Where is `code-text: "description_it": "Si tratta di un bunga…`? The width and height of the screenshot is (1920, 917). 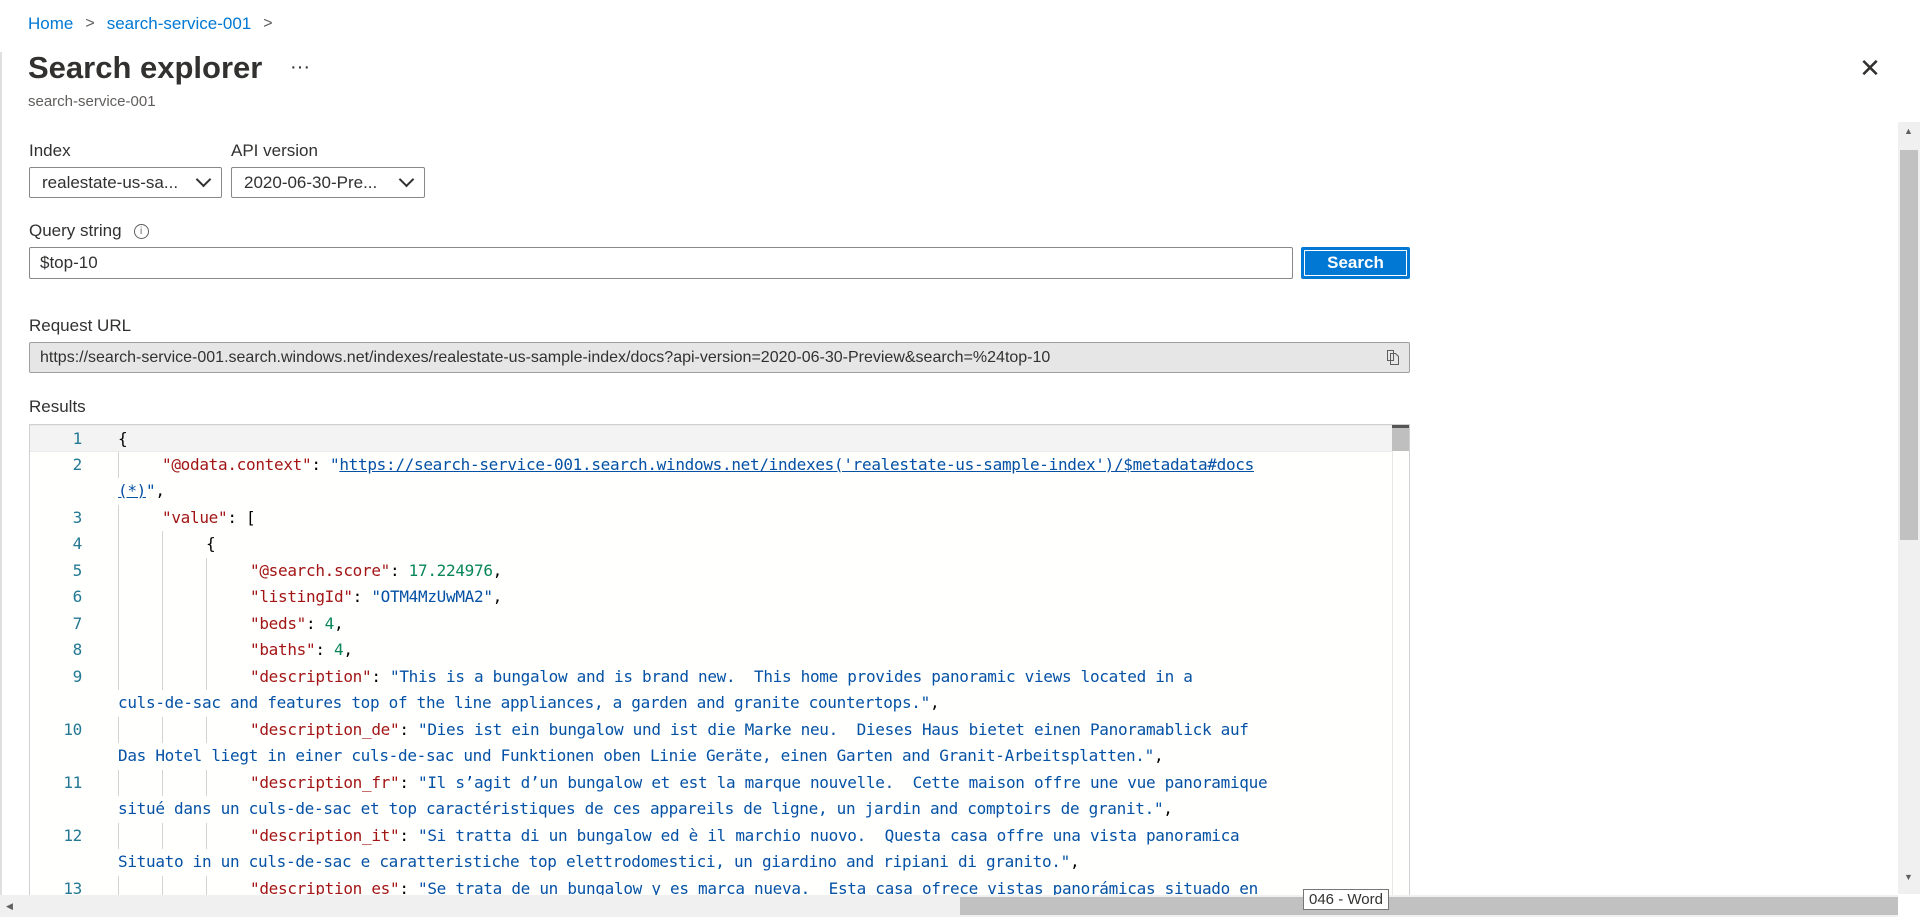
code-text: "description_it": "Si tratta di un bunga… is located at coordinates (745, 836).